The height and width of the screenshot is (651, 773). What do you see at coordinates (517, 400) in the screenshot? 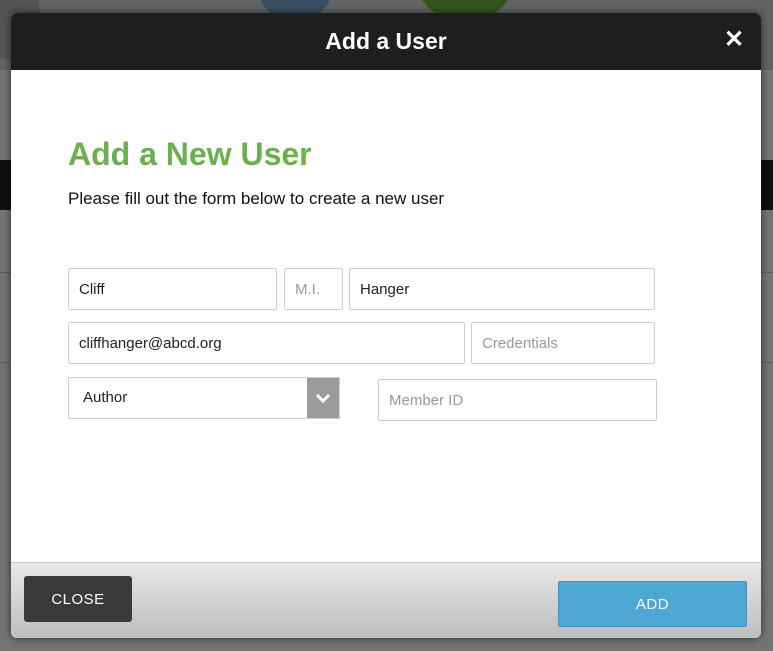
I see `member-id-input` at bounding box center [517, 400].